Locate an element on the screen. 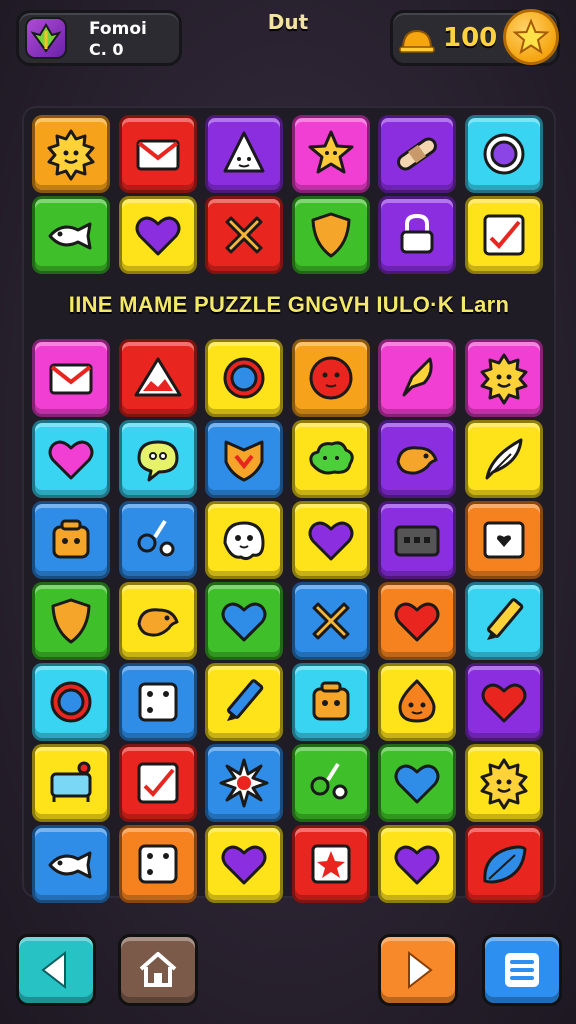 Image resolution: width=576 pixels, height=1024 pixels. back-button is located at coordinates (56, 970).